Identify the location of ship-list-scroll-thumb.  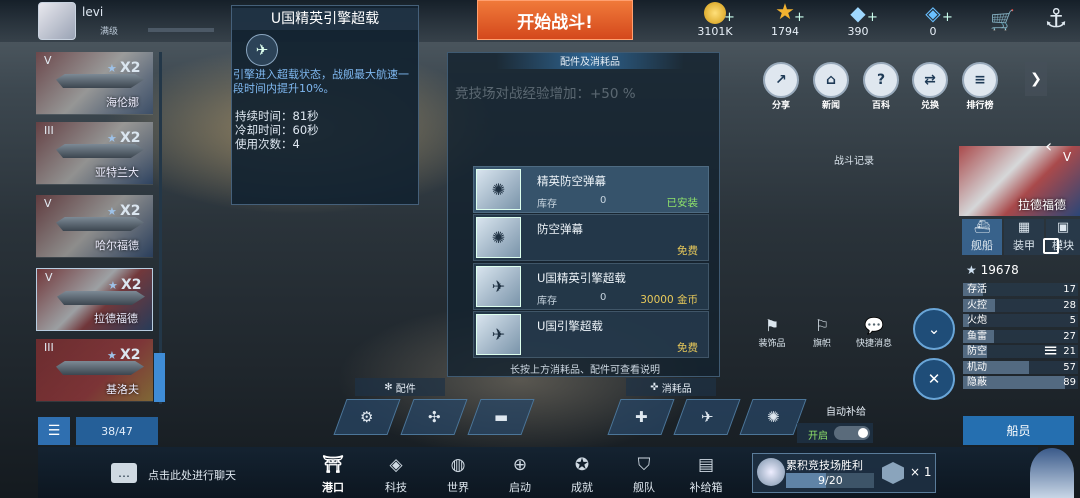
(159, 377).